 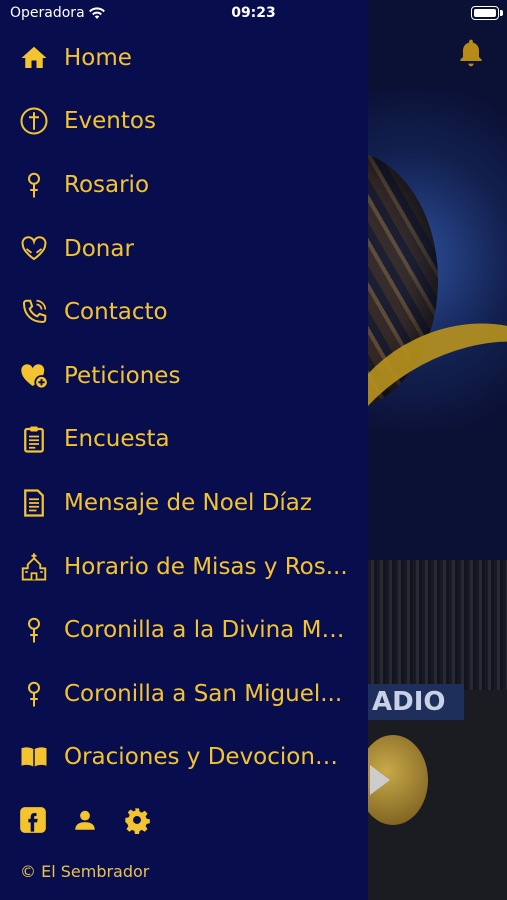 I want to click on menu-item-label: Peticiones, so click(x=122, y=375).